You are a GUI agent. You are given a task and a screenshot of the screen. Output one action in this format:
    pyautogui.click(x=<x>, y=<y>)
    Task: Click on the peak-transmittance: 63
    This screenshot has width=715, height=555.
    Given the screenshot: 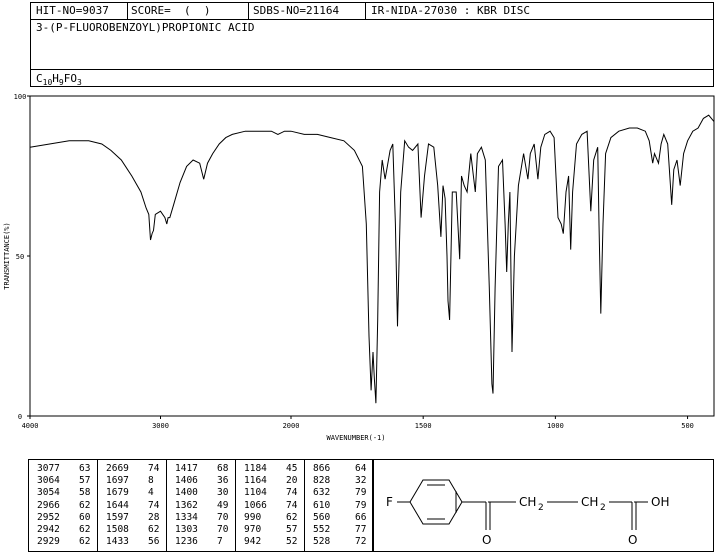 What is the action you would take?
    pyautogui.click(x=85, y=468)
    